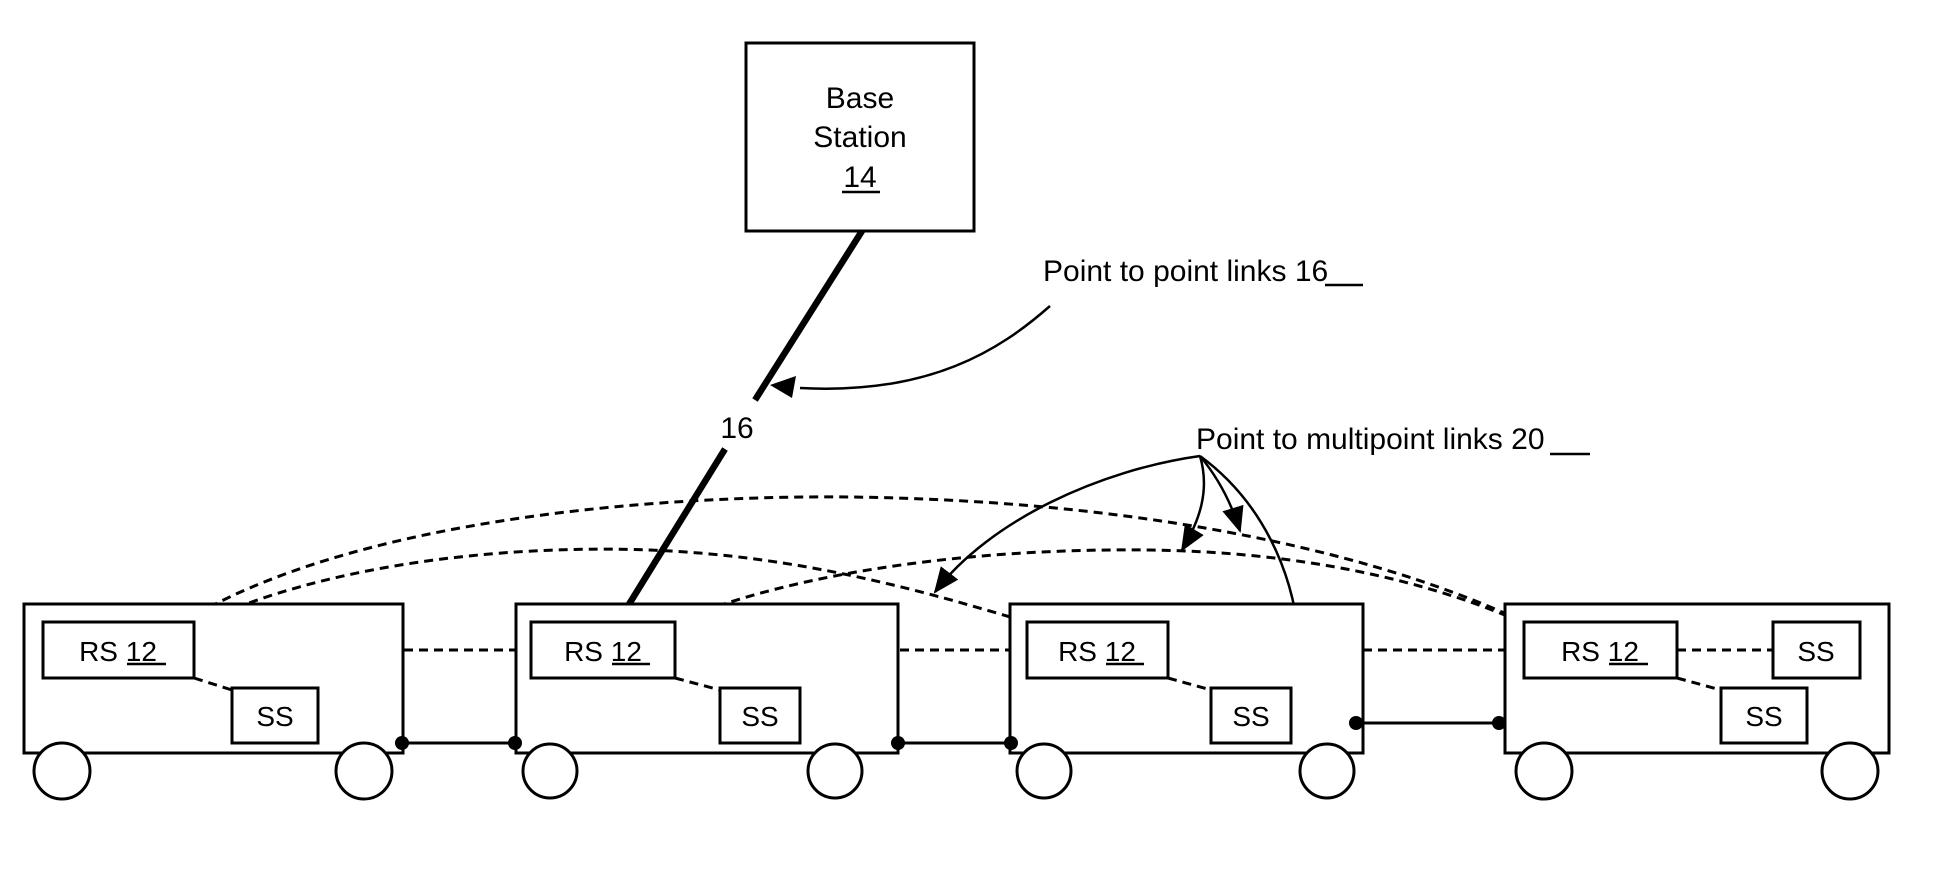 This screenshot has width=1937, height=876. Describe the element at coordinates (1311, 271) in the screenshot. I see `p2p-callout-ref: 16` at that location.